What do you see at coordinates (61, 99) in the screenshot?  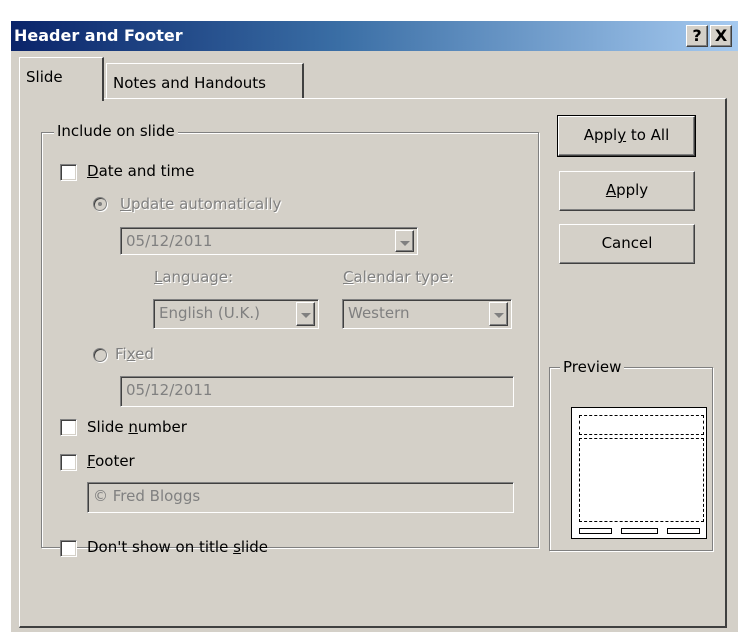 I see `active-tab-joint` at bounding box center [61, 99].